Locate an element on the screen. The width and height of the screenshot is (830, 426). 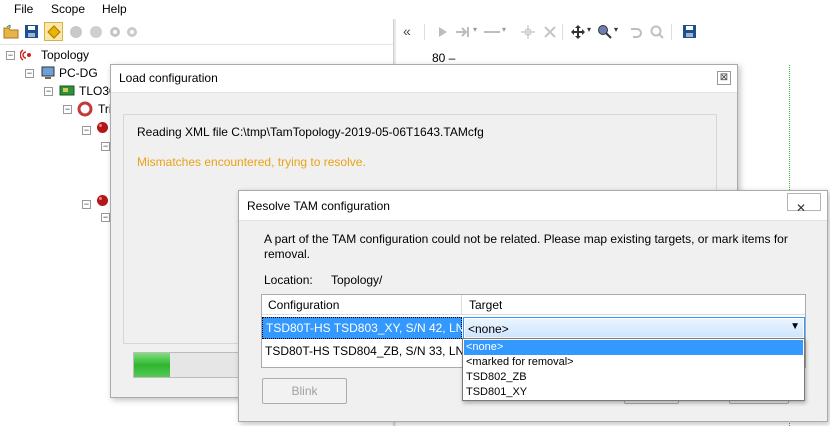
step-button is located at coordinates (462, 31).